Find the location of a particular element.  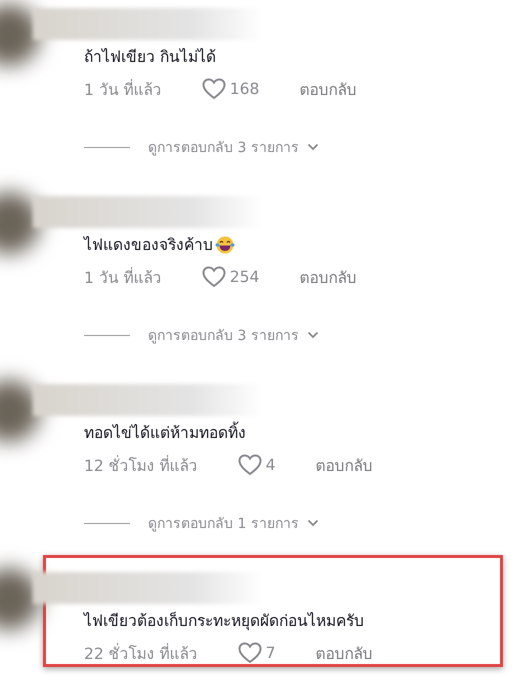

laughing-emoji-icon is located at coordinates (225, 245).